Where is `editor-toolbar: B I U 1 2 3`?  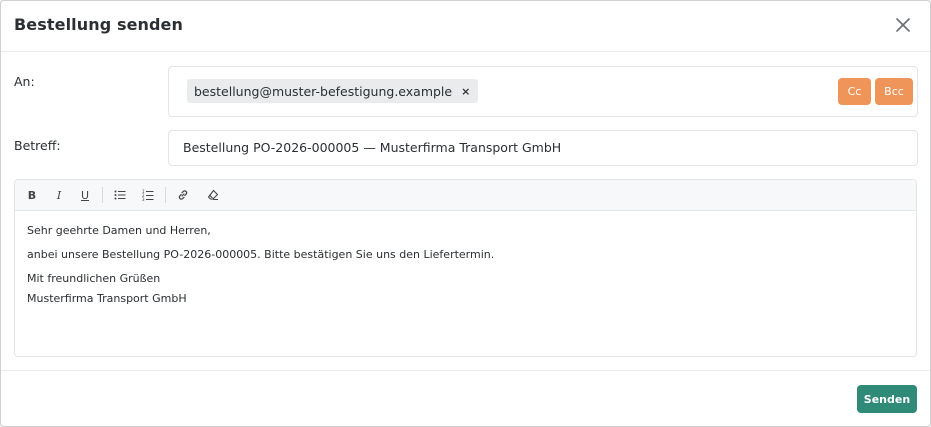
editor-toolbar: B I U 1 2 3 is located at coordinates (465, 195).